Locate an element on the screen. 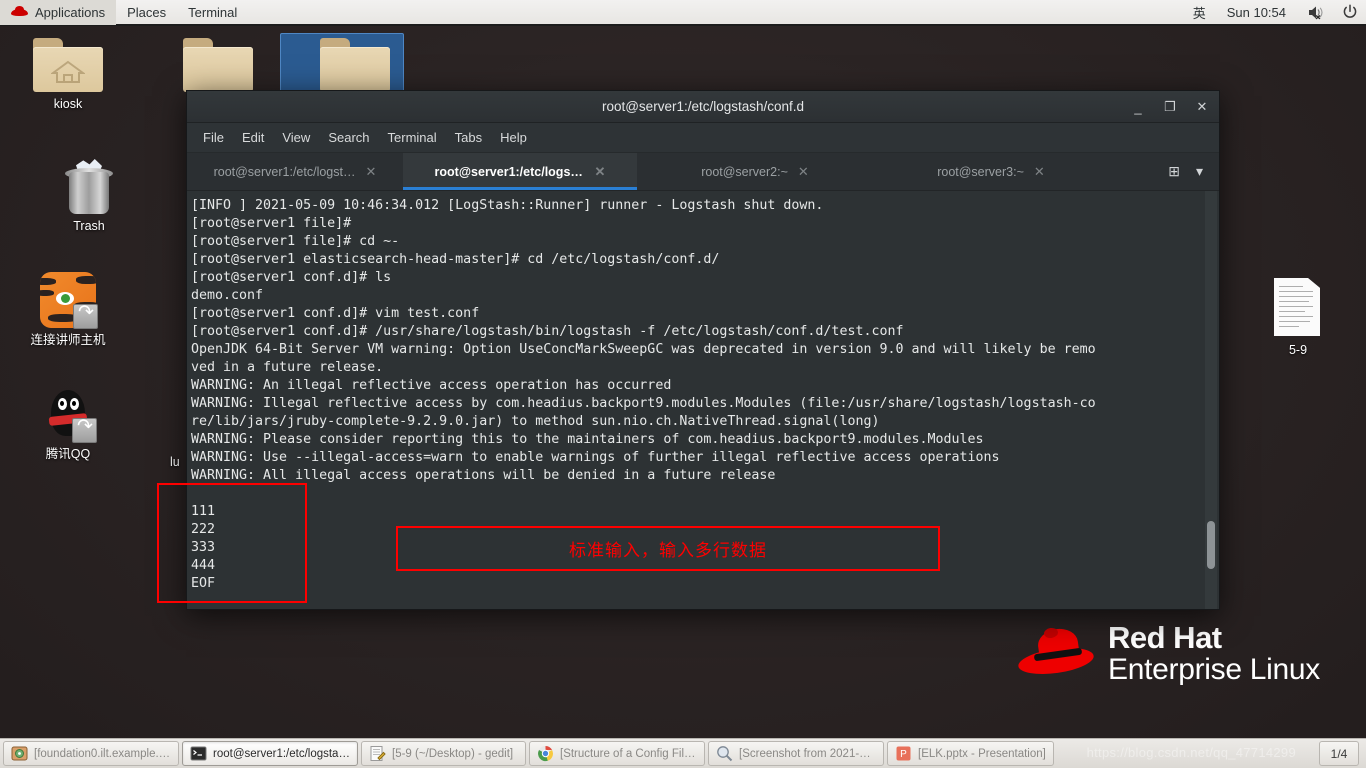 This screenshot has width=1366, height=768. tabbar-actions: ⊞ ▾ is located at coordinates (1190, 171).